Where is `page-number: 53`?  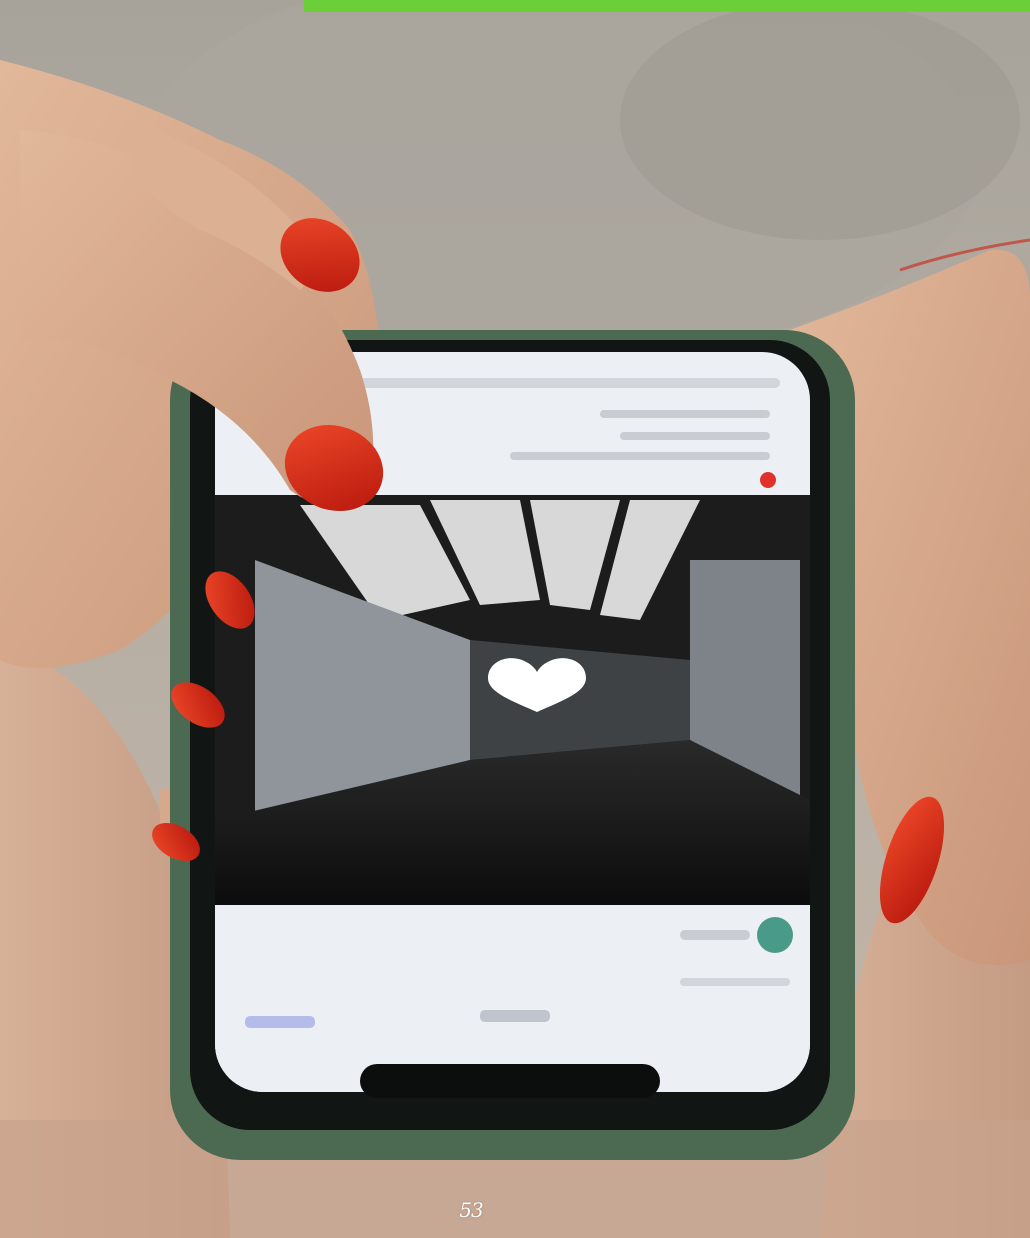
page-number: 53 is located at coordinates (471, 1210).